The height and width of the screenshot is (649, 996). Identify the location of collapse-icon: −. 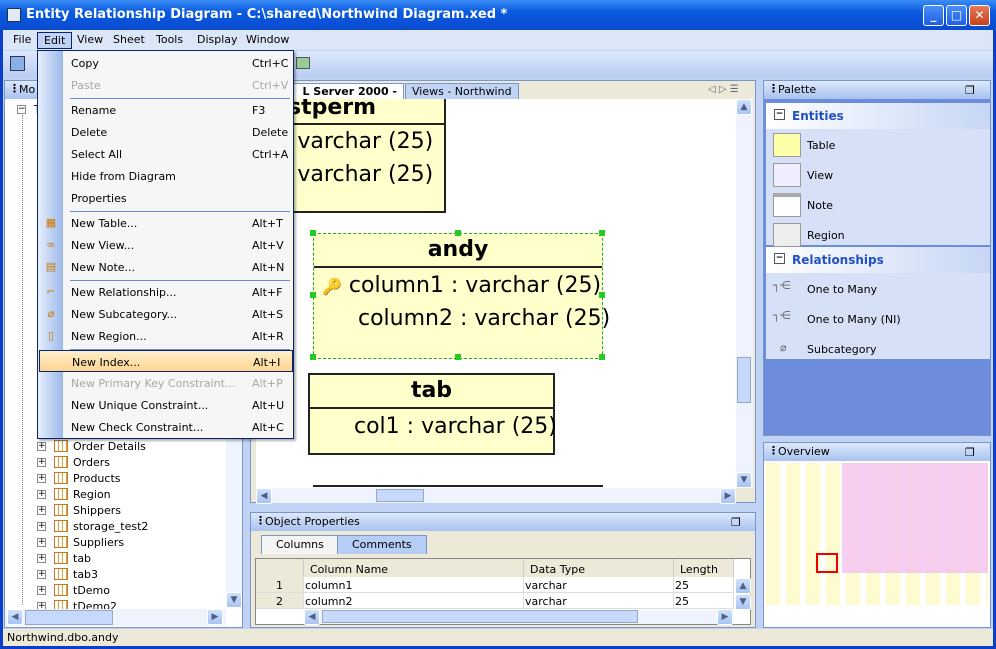
(21, 109).